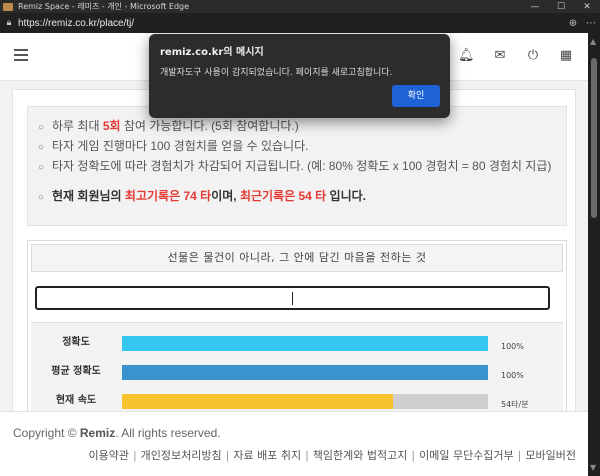 This screenshot has width=600, height=476. What do you see at coordinates (108, 455) in the screenshot?
I see `footer-link-terms: 이용약관` at bounding box center [108, 455].